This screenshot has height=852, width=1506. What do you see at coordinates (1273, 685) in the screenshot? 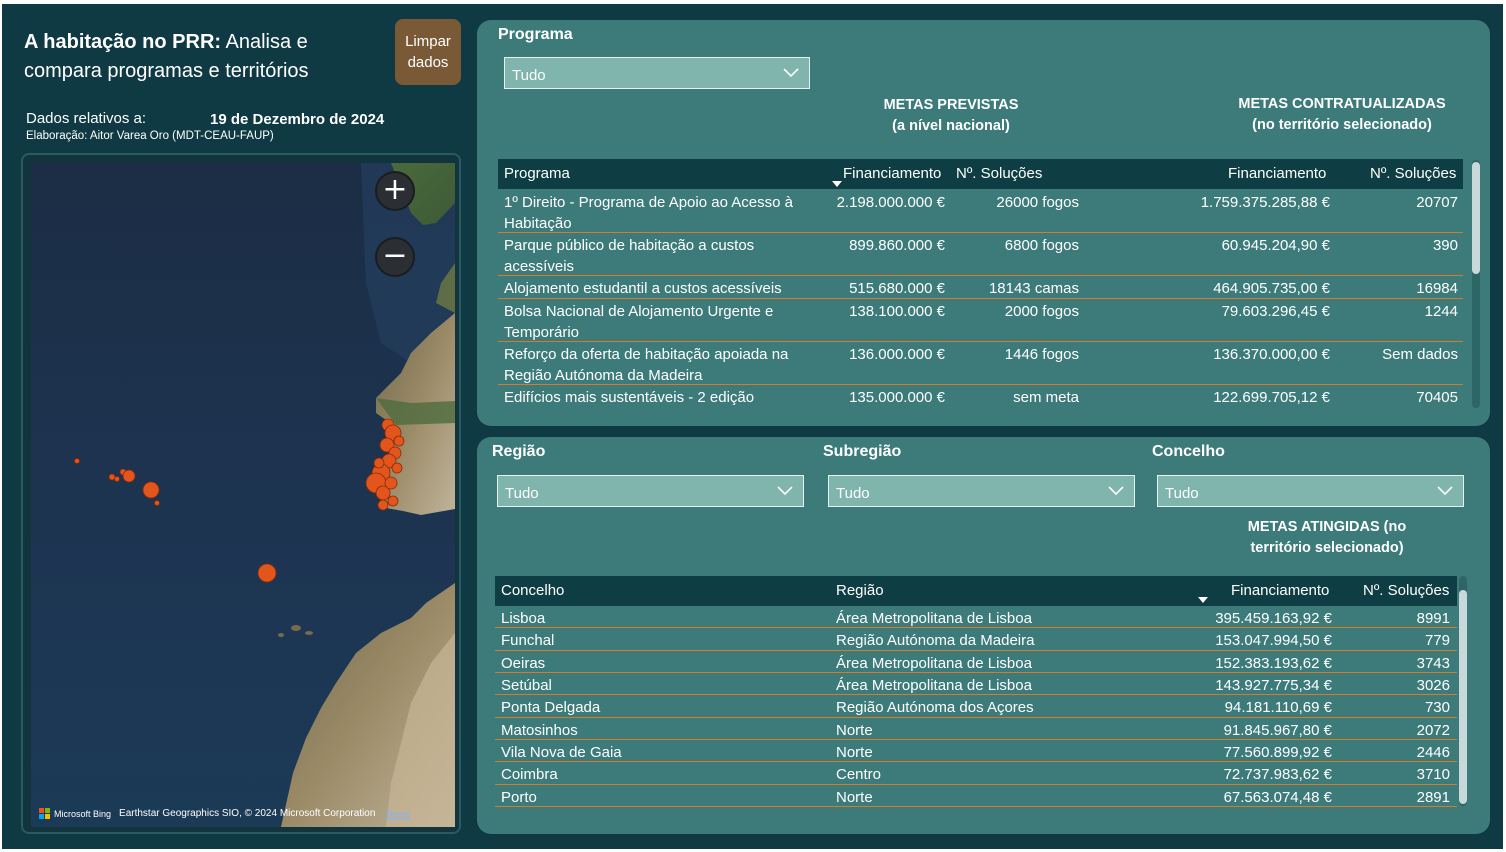
I see `cell-financiamento: 143.927.775,34 €` at bounding box center [1273, 685].